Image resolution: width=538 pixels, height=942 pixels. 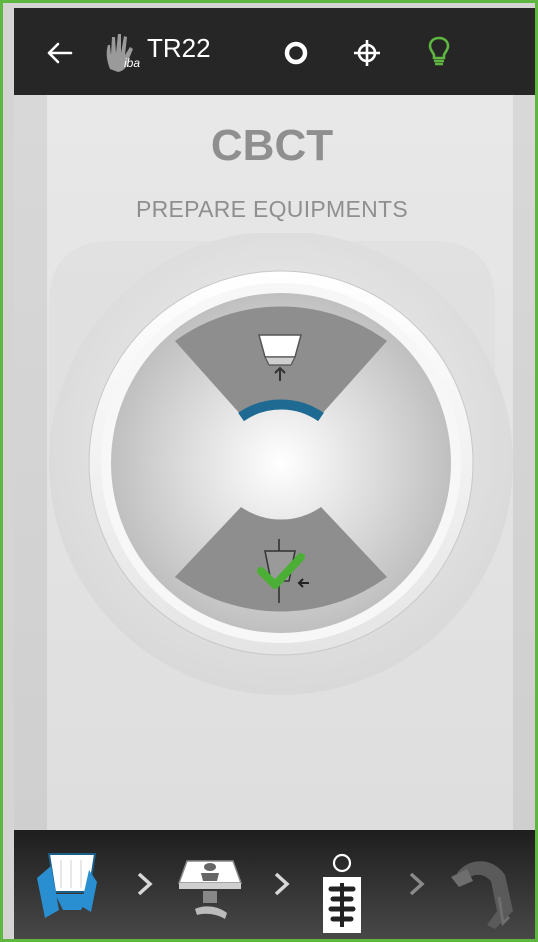 I want to click on gantry-rotation-step-icon, so click(x=483, y=892).